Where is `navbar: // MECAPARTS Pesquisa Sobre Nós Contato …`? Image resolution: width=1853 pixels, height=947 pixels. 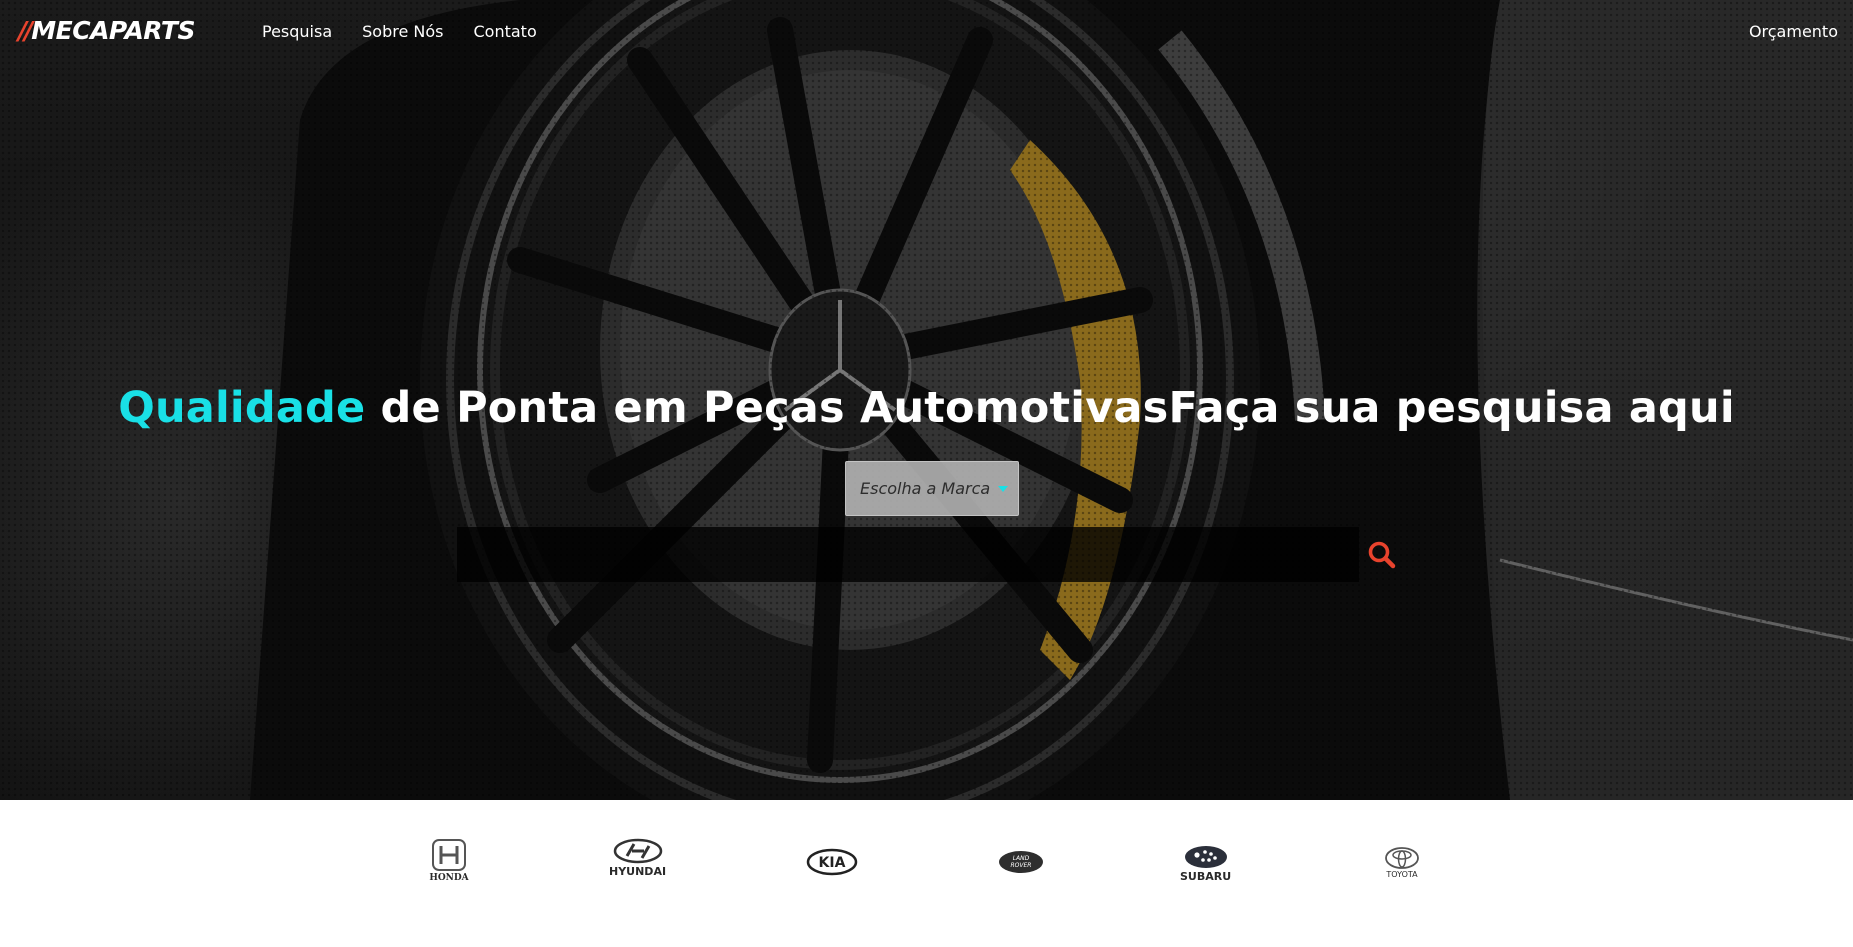
navbar: // MECAPARTS Pesquisa Sobre Nós Contato … is located at coordinates (926, 33).